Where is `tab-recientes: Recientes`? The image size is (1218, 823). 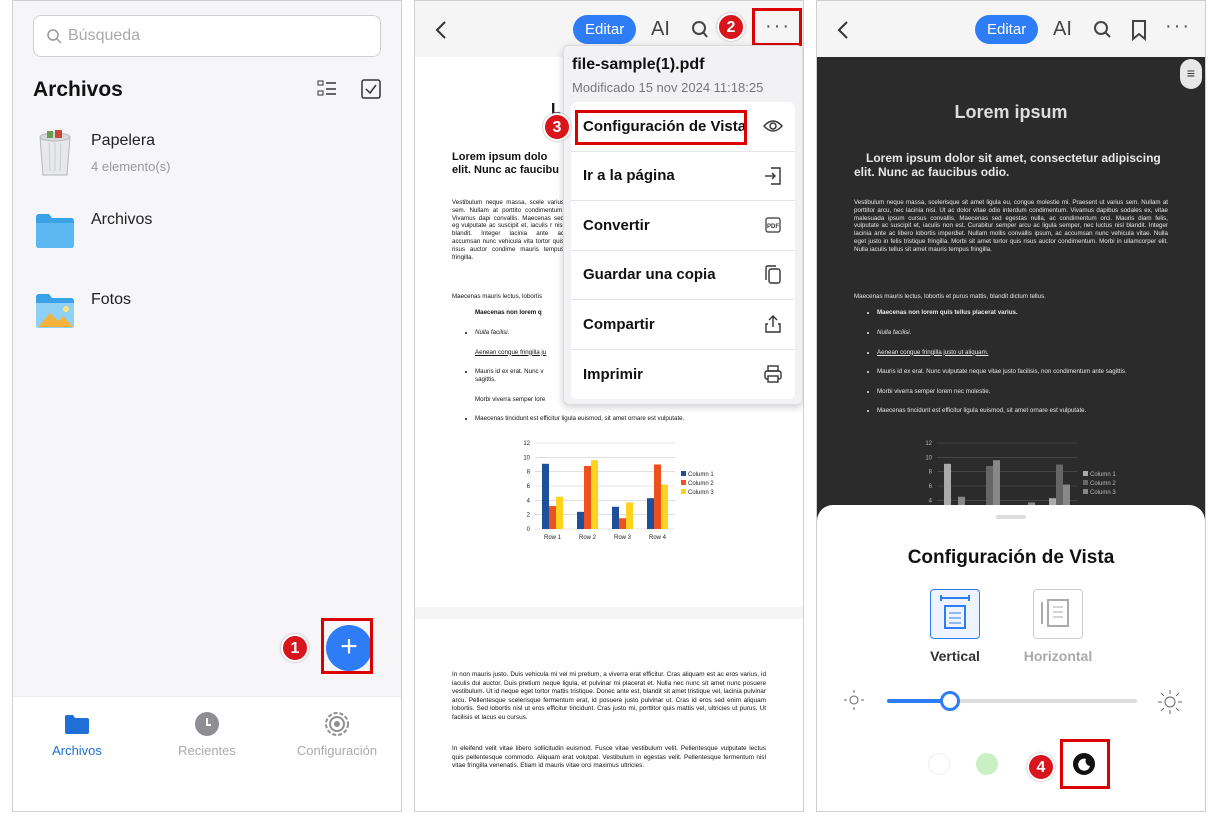 tab-recientes: Recientes is located at coordinates (207, 735).